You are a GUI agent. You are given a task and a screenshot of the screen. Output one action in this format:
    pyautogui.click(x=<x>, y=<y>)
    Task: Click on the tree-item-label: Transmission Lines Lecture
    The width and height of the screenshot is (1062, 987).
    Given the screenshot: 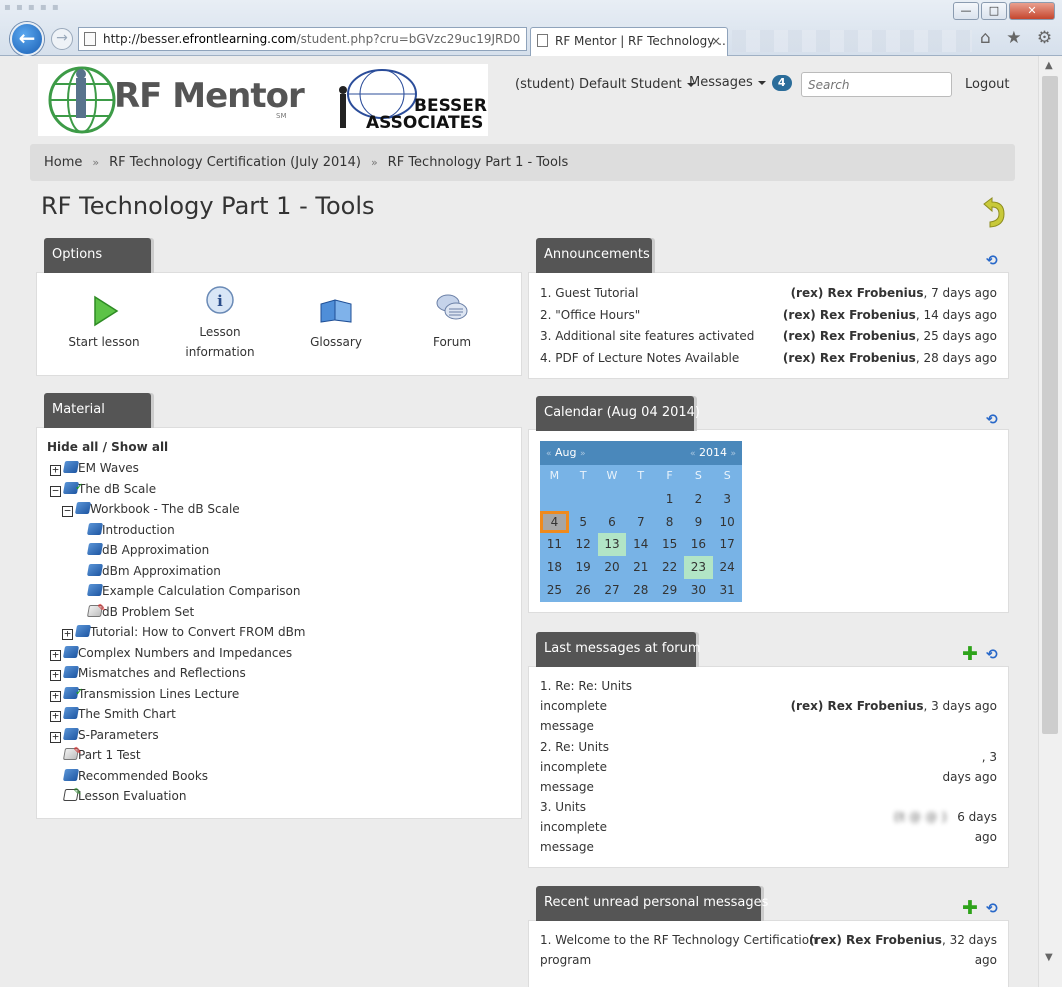 What is the action you would take?
    pyautogui.click(x=158, y=694)
    